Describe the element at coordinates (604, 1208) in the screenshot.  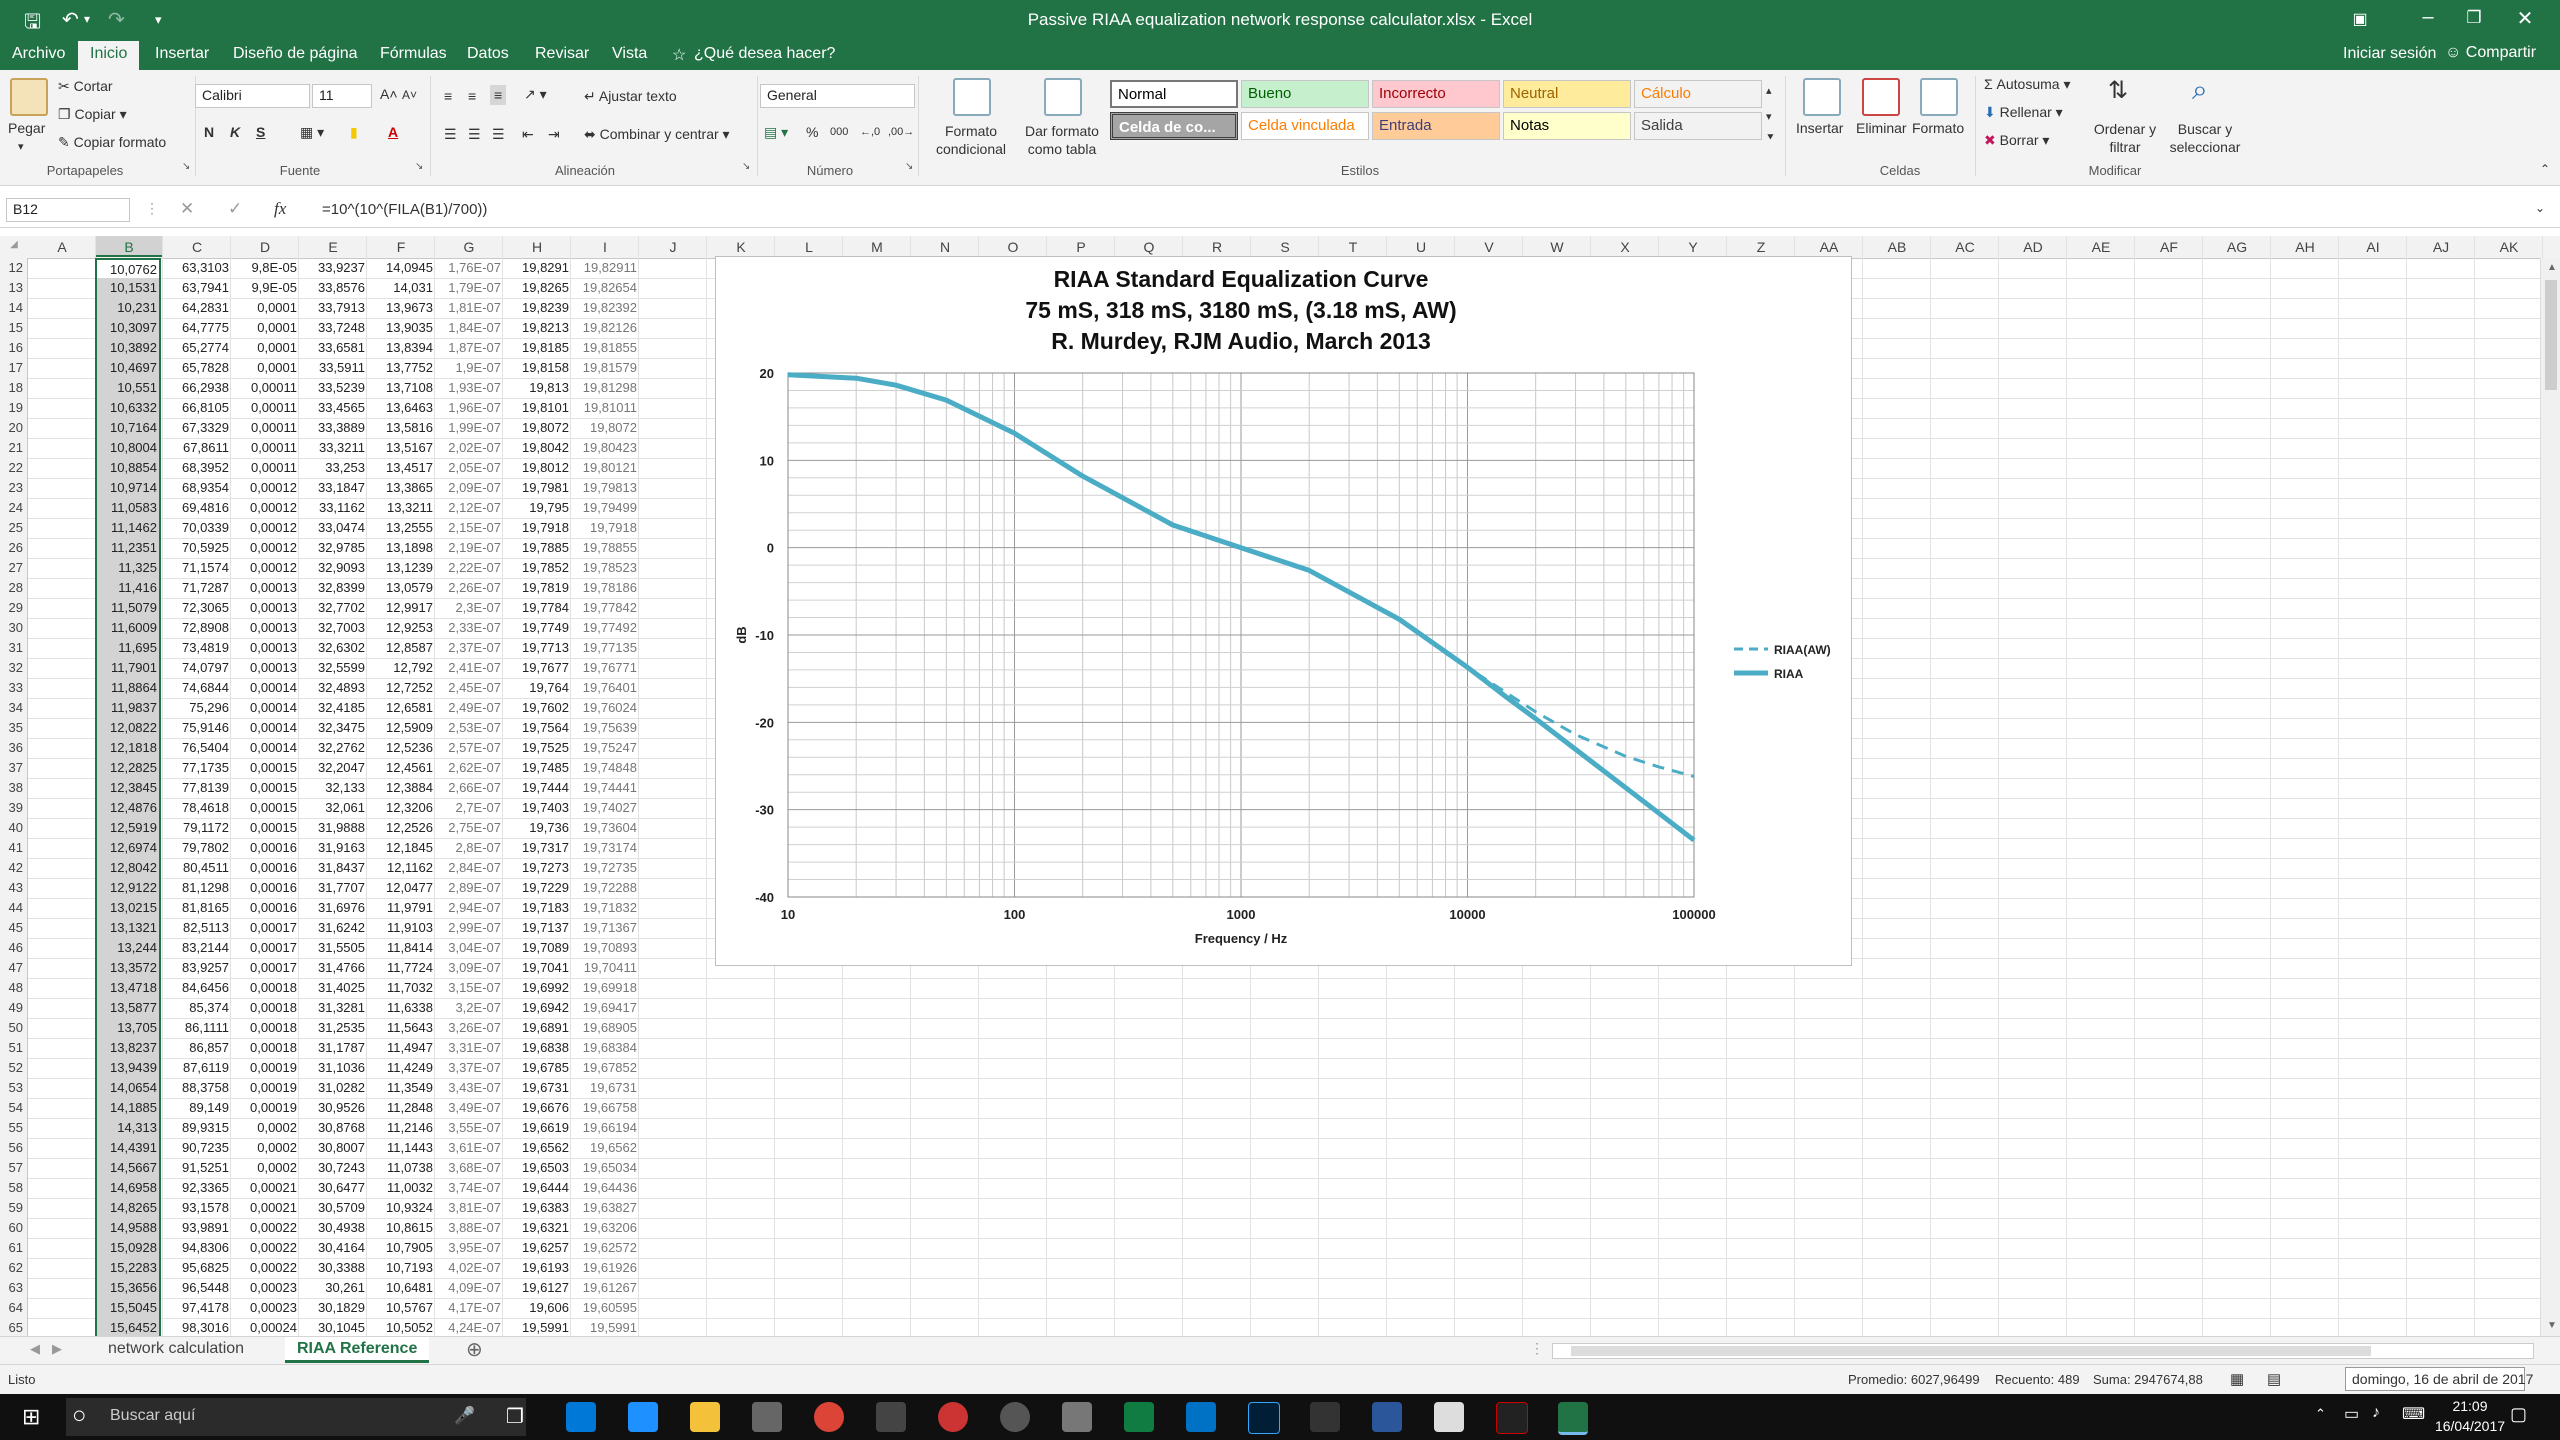
I see `cell: 19,63827` at that location.